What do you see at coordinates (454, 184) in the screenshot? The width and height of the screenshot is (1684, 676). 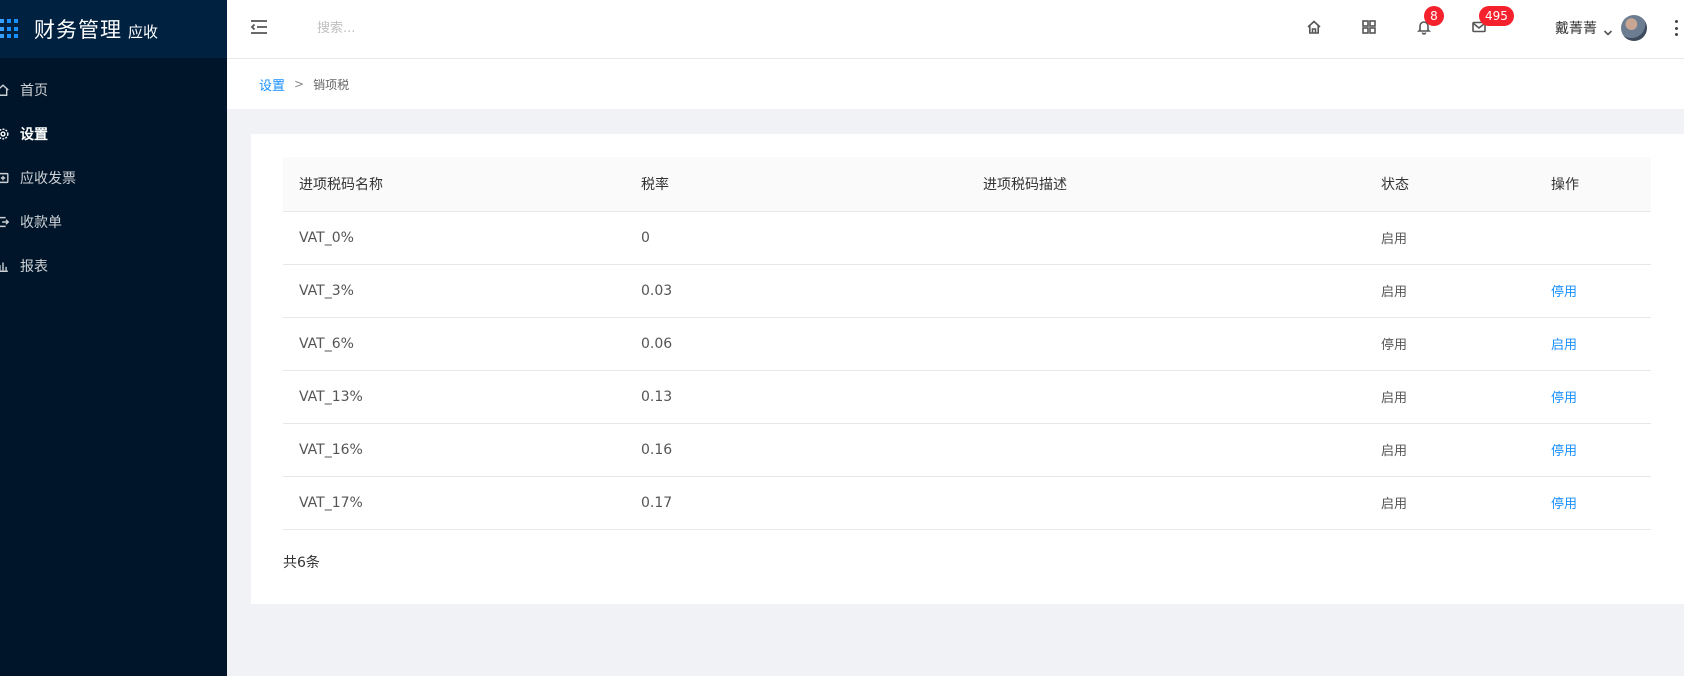 I see `column-header-name: 进项税码名称` at bounding box center [454, 184].